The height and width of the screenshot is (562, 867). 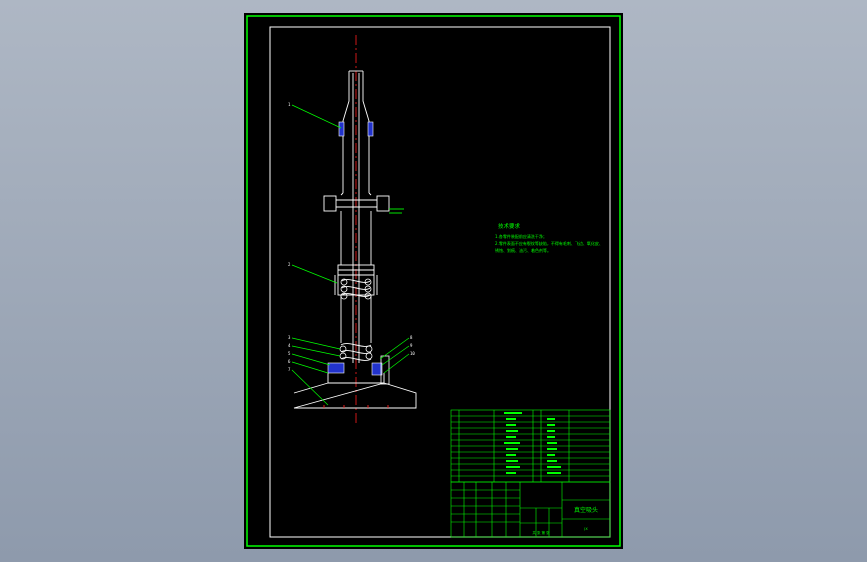 What do you see at coordinates (521, 236) in the screenshot?
I see `notes-line-1: 1.各零件装配前应清洗干净；` at bounding box center [521, 236].